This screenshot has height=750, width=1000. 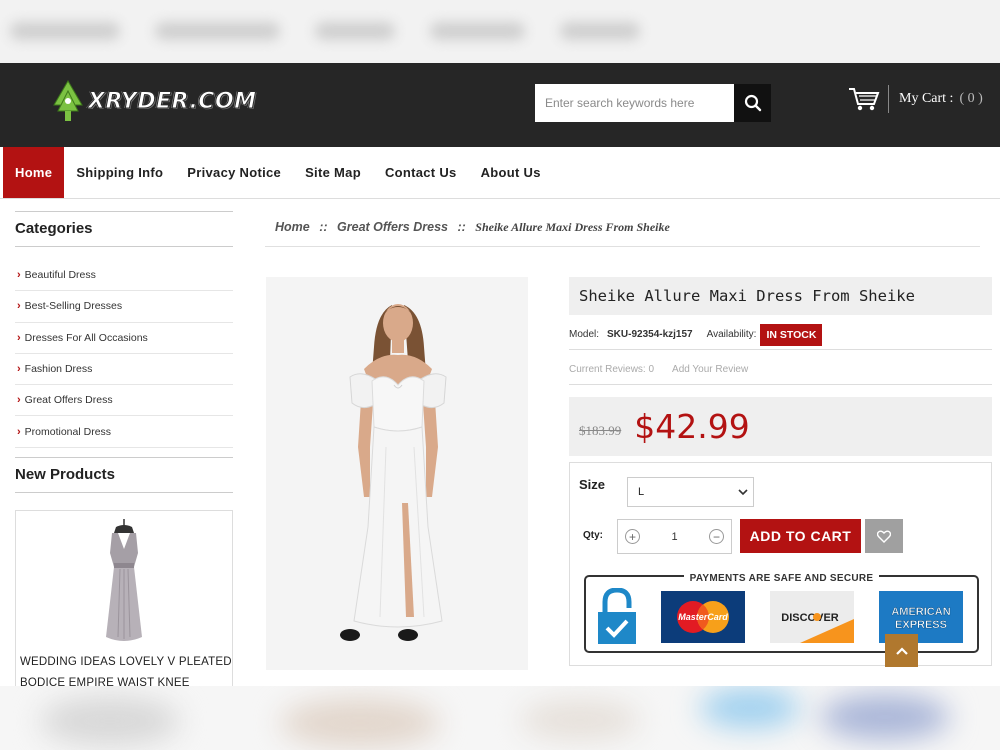 I want to click on back-to-top-button, so click(x=901, y=650).